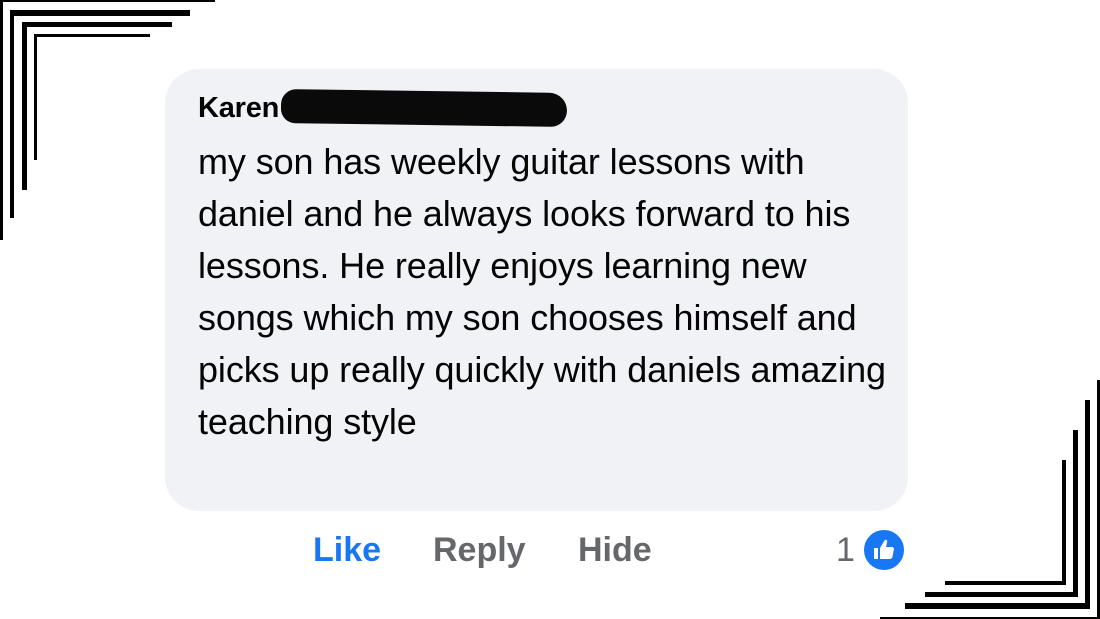  I want to click on bottom-right-corner-lines, so click(990, 499).